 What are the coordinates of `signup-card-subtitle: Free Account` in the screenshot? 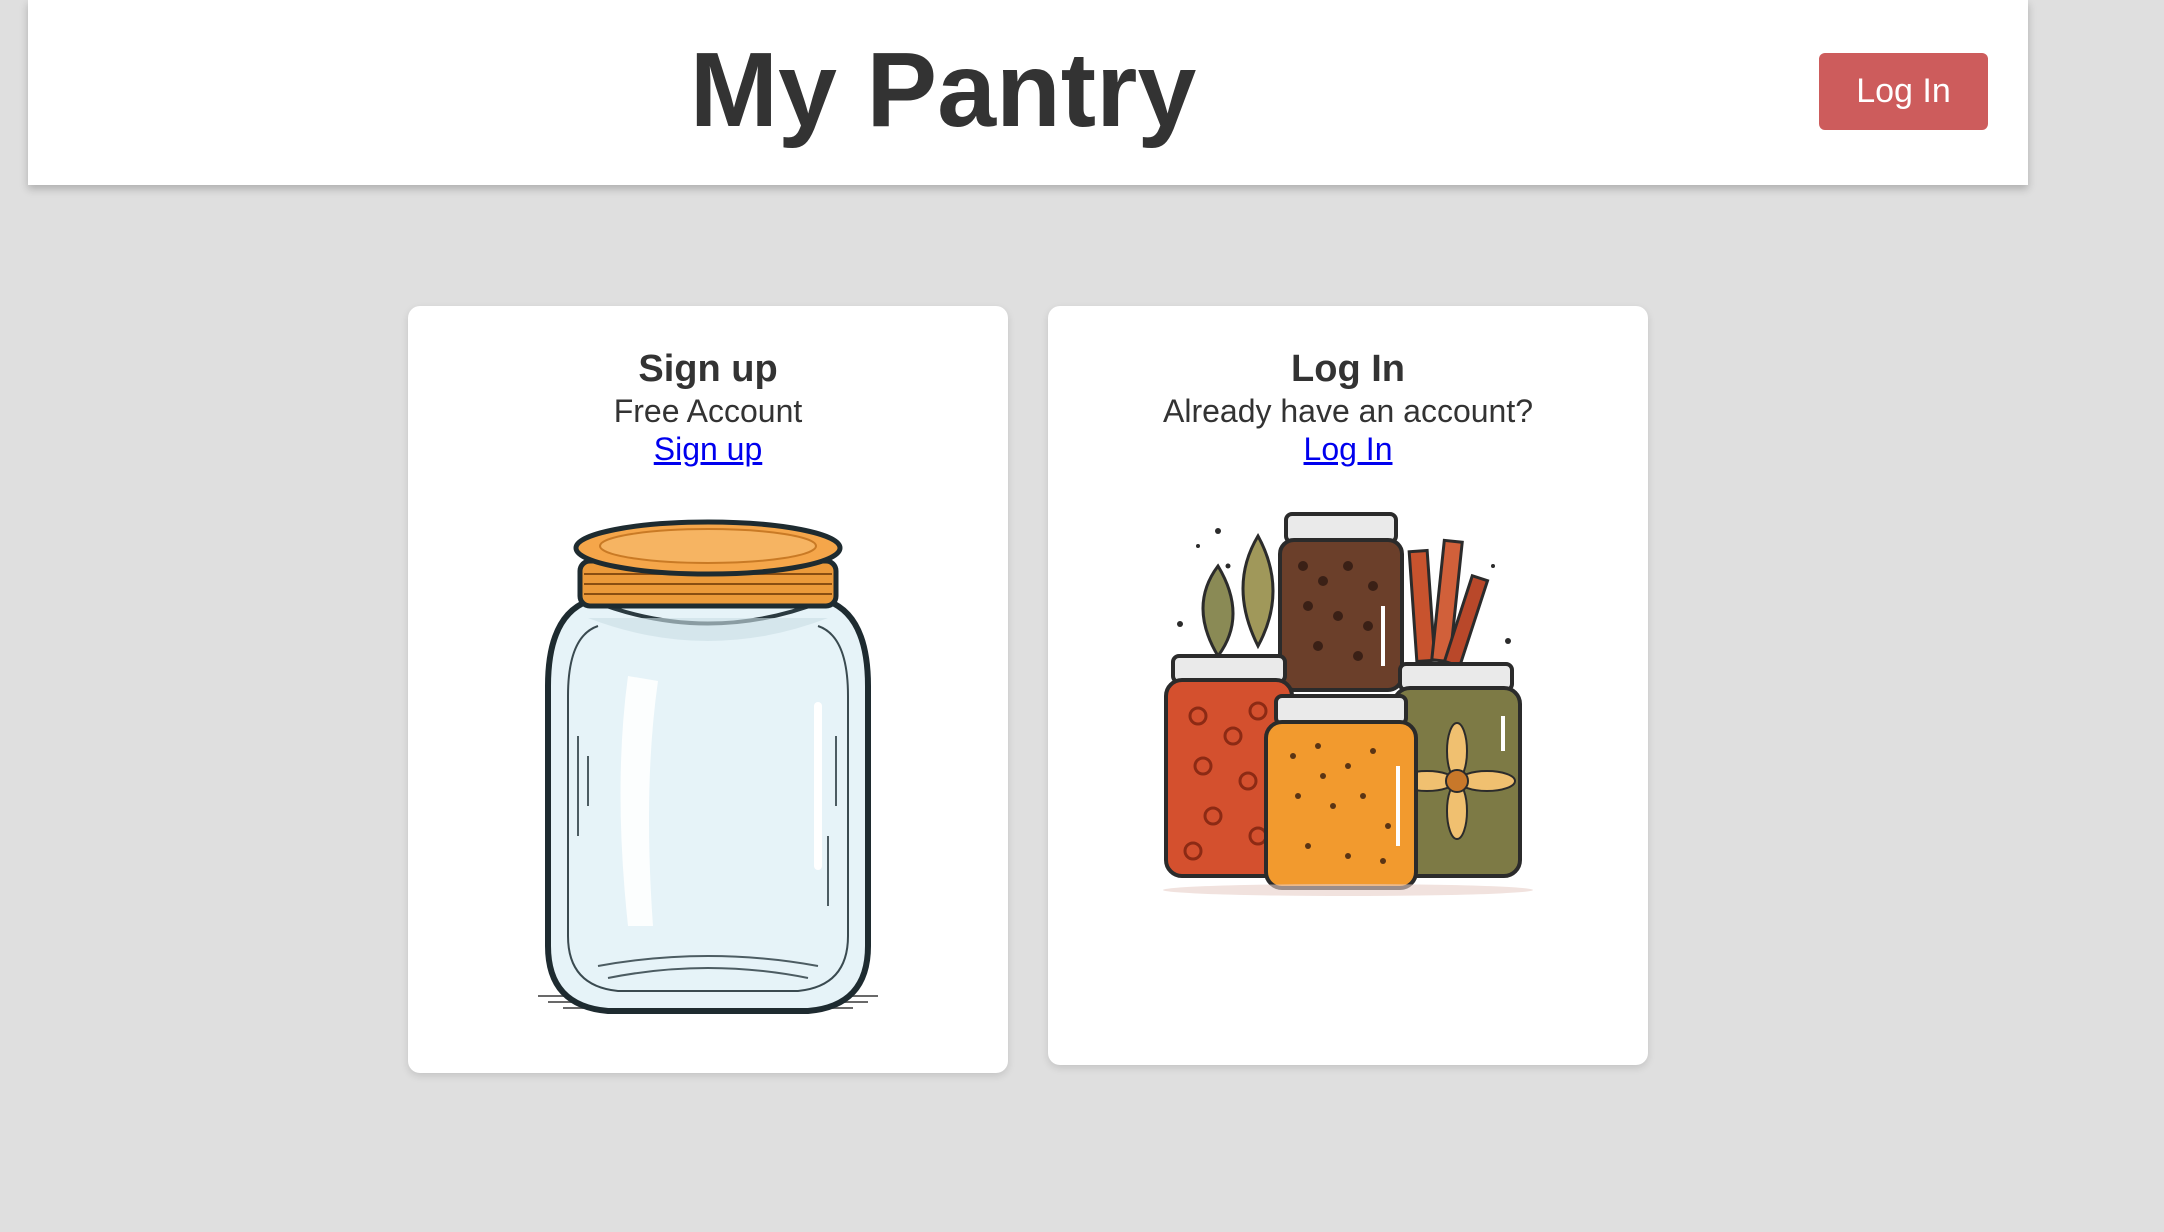 It's located at (708, 411).